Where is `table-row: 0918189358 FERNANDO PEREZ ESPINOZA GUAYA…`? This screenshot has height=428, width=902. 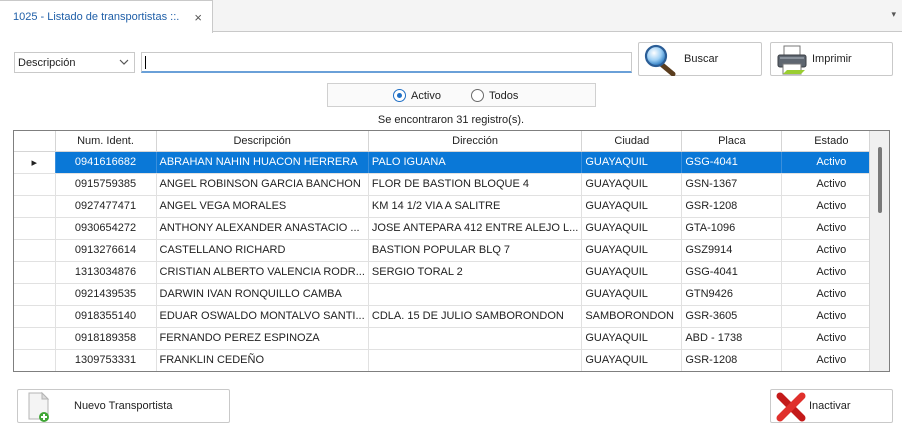 table-row: 0918189358 FERNANDO PEREZ ESPINOZA GUAYA… is located at coordinates (448, 338).